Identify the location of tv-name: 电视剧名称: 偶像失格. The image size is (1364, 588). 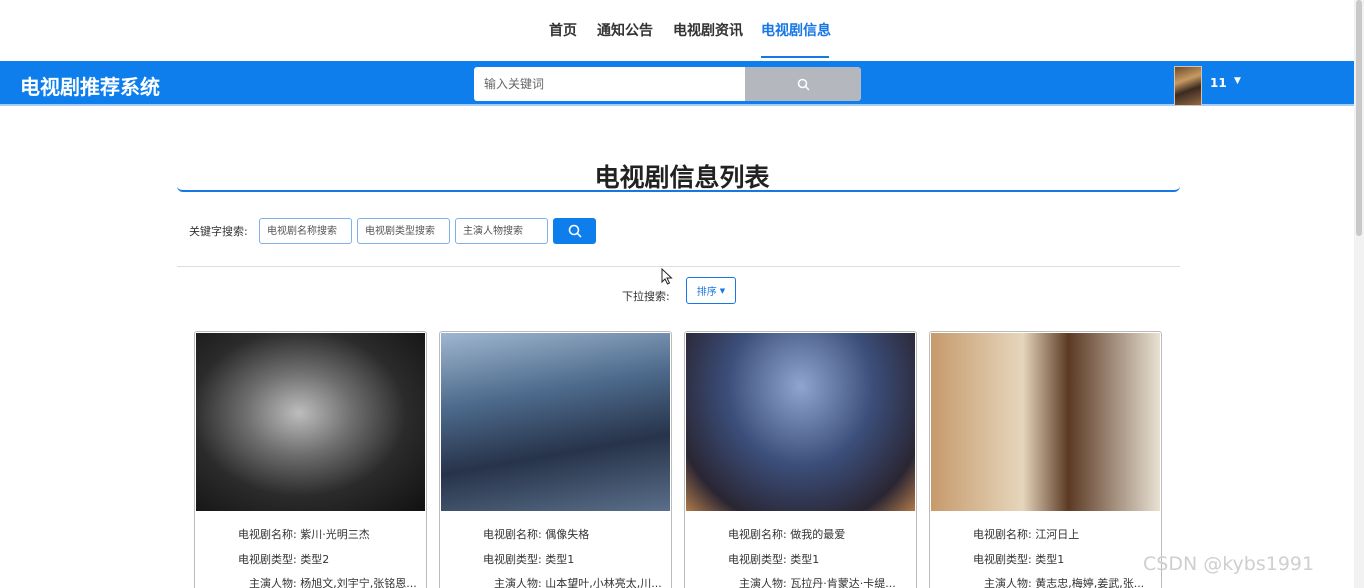
(536, 534).